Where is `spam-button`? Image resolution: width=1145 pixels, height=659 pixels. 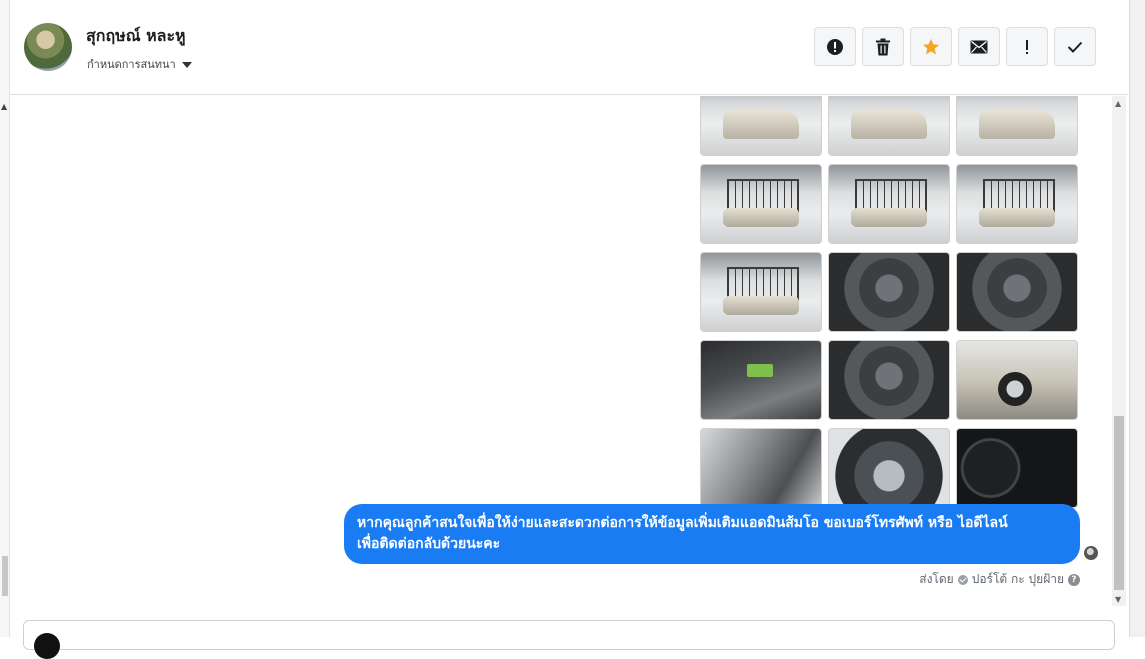
spam-button is located at coordinates (835, 46).